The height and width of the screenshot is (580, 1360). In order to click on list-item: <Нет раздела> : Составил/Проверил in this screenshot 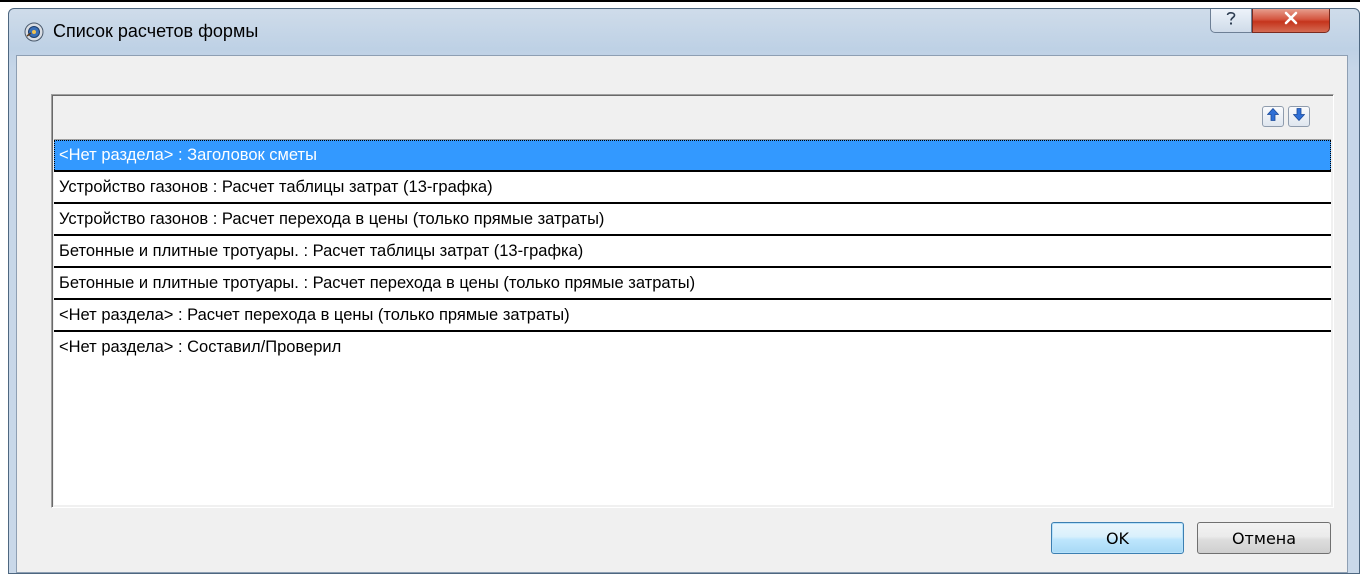, I will do `click(692, 348)`.